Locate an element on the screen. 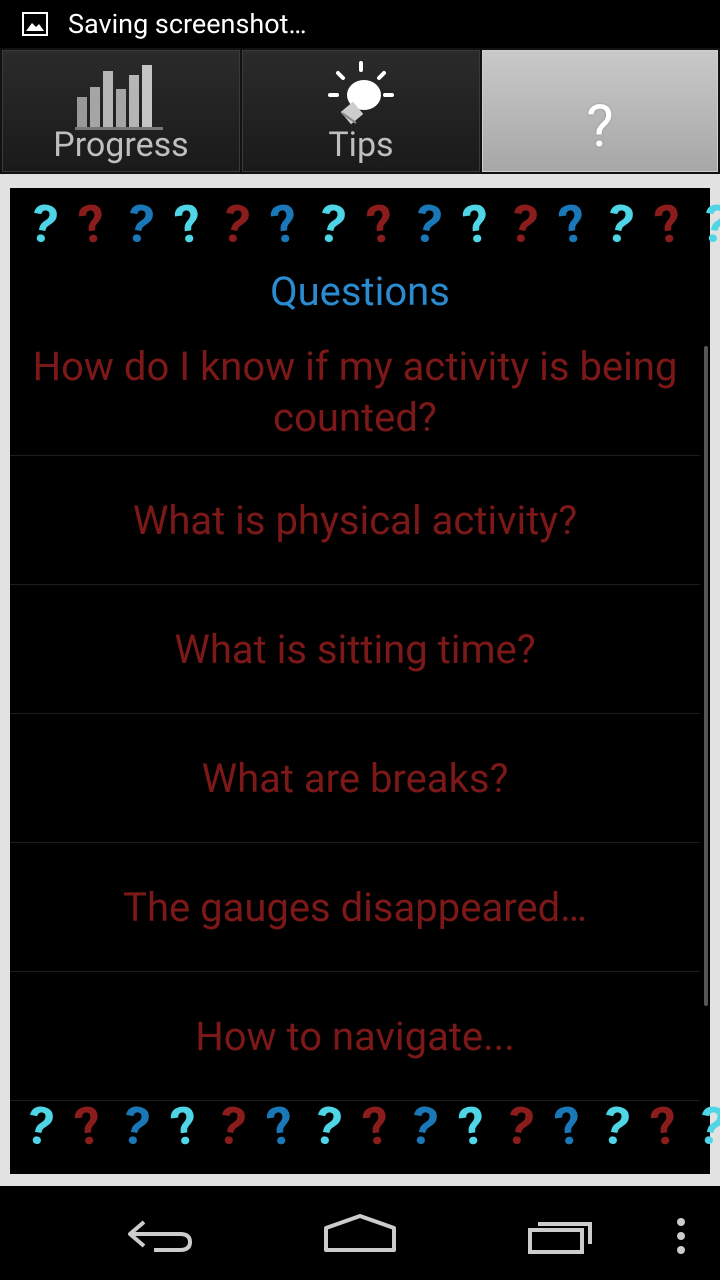  tab-tips: Tips is located at coordinates (361, 111).